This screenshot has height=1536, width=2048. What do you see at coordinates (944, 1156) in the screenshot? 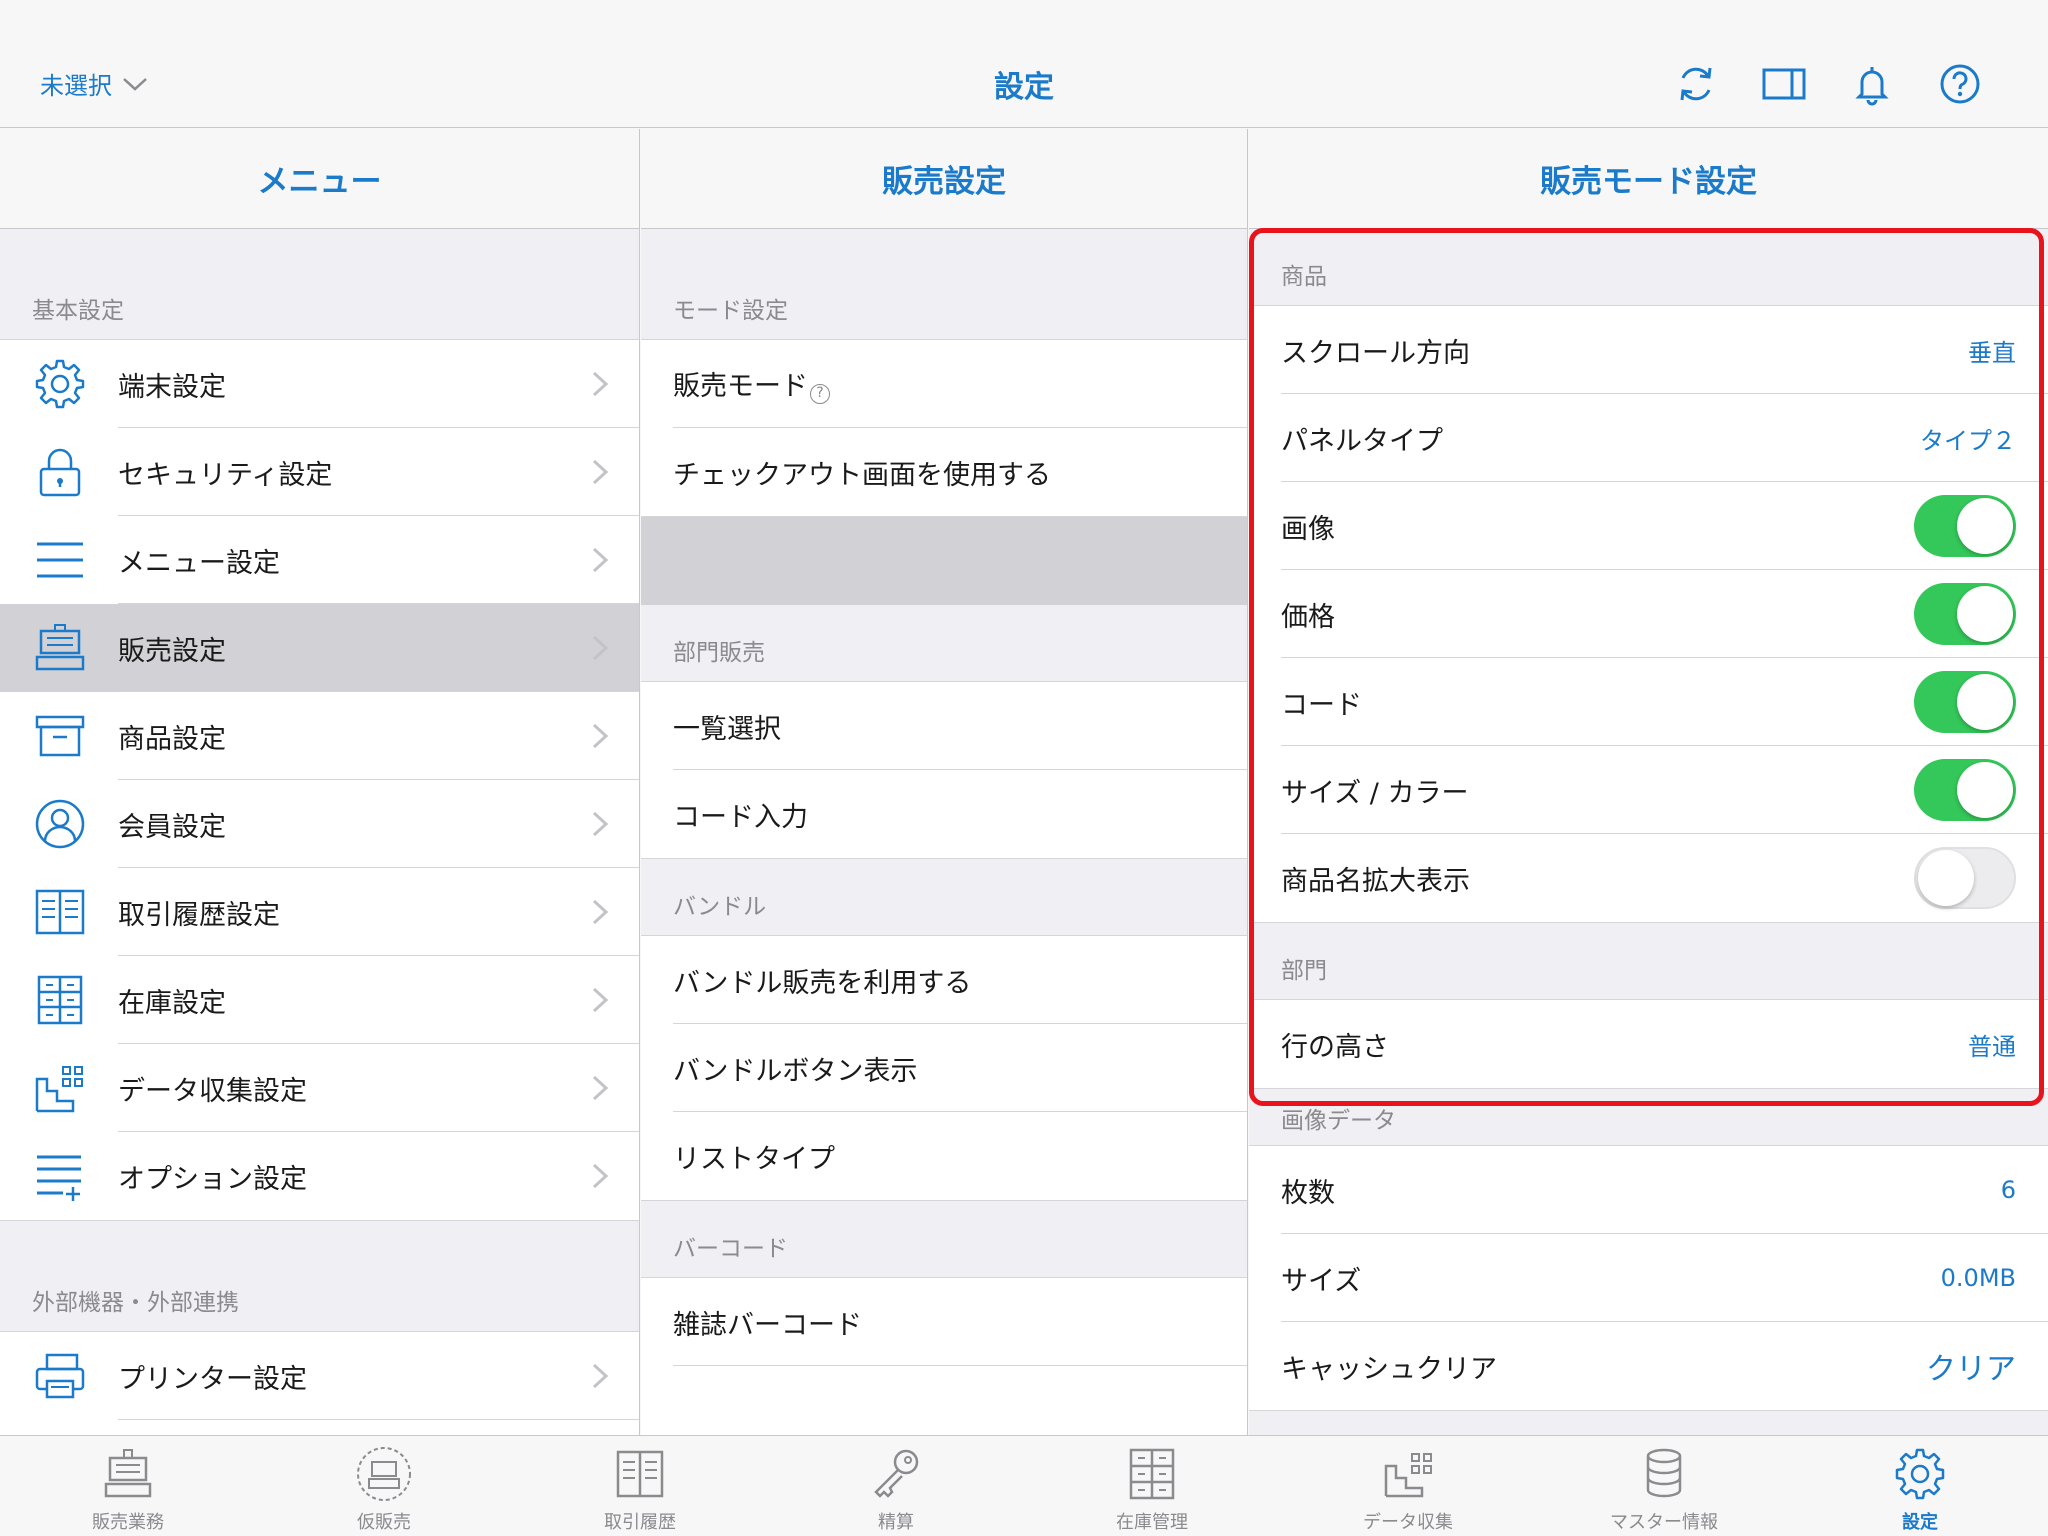
I see `list-type-row: リストタイプ` at bounding box center [944, 1156].